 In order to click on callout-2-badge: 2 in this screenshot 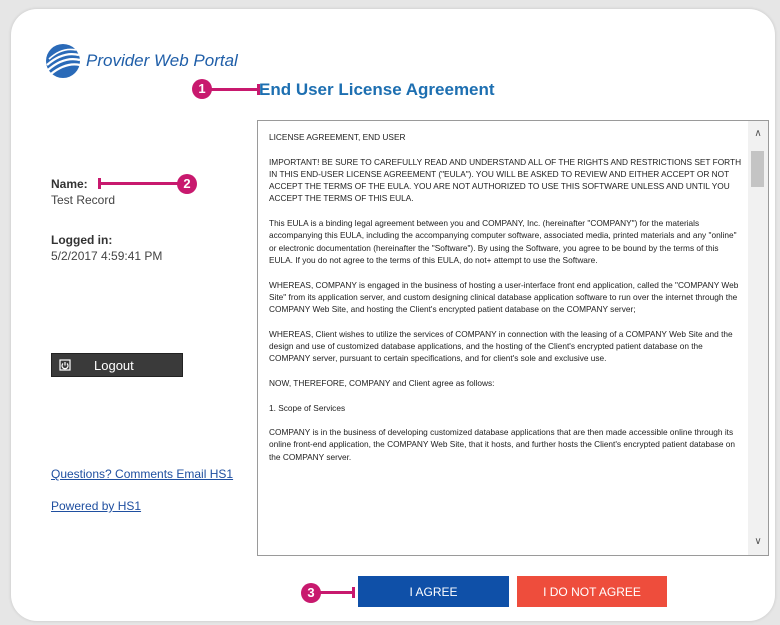, I will do `click(187, 184)`.